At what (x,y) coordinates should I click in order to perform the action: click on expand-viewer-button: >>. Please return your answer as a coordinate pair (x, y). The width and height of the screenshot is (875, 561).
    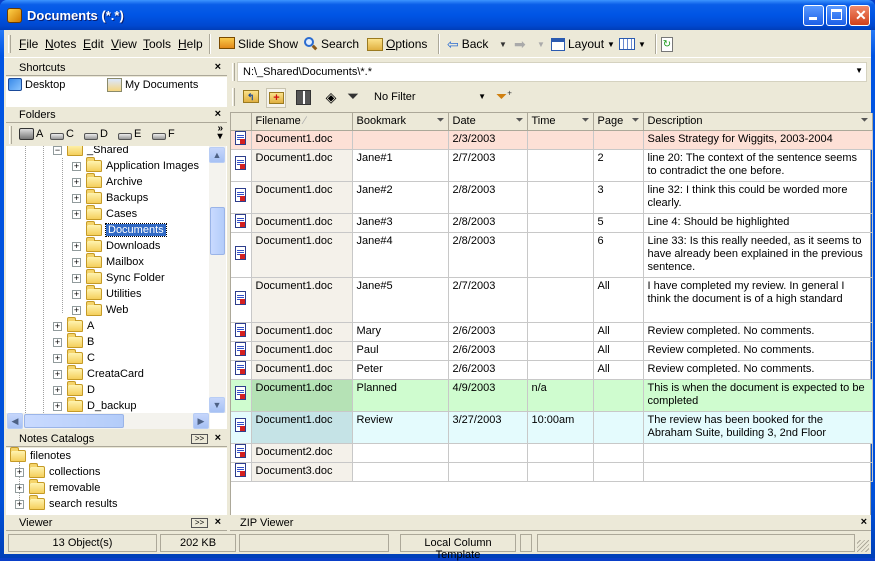
    Looking at the image, I should click on (199, 523).